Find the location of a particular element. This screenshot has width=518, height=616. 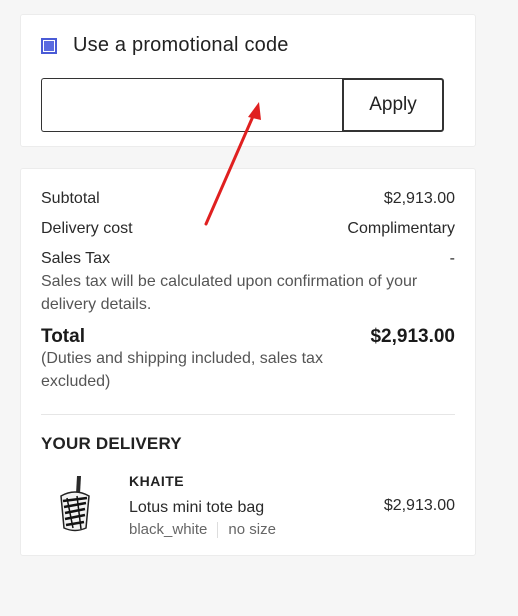

promo-checkbox is located at coordinates (49, 45).